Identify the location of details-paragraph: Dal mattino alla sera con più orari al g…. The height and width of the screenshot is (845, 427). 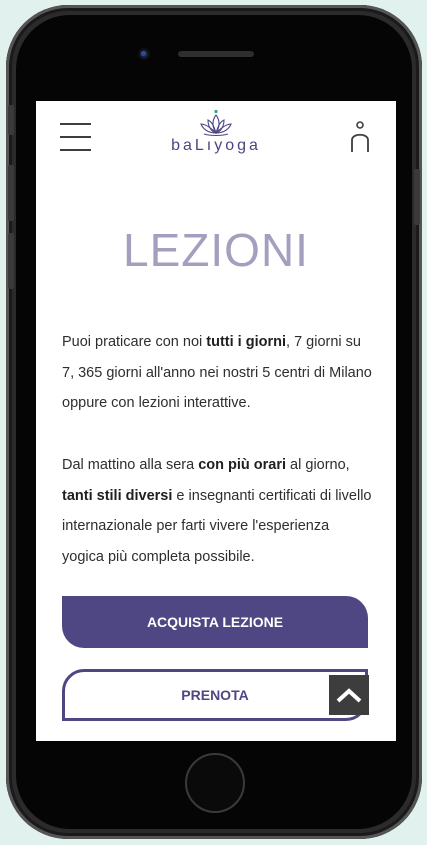
(217, 511).